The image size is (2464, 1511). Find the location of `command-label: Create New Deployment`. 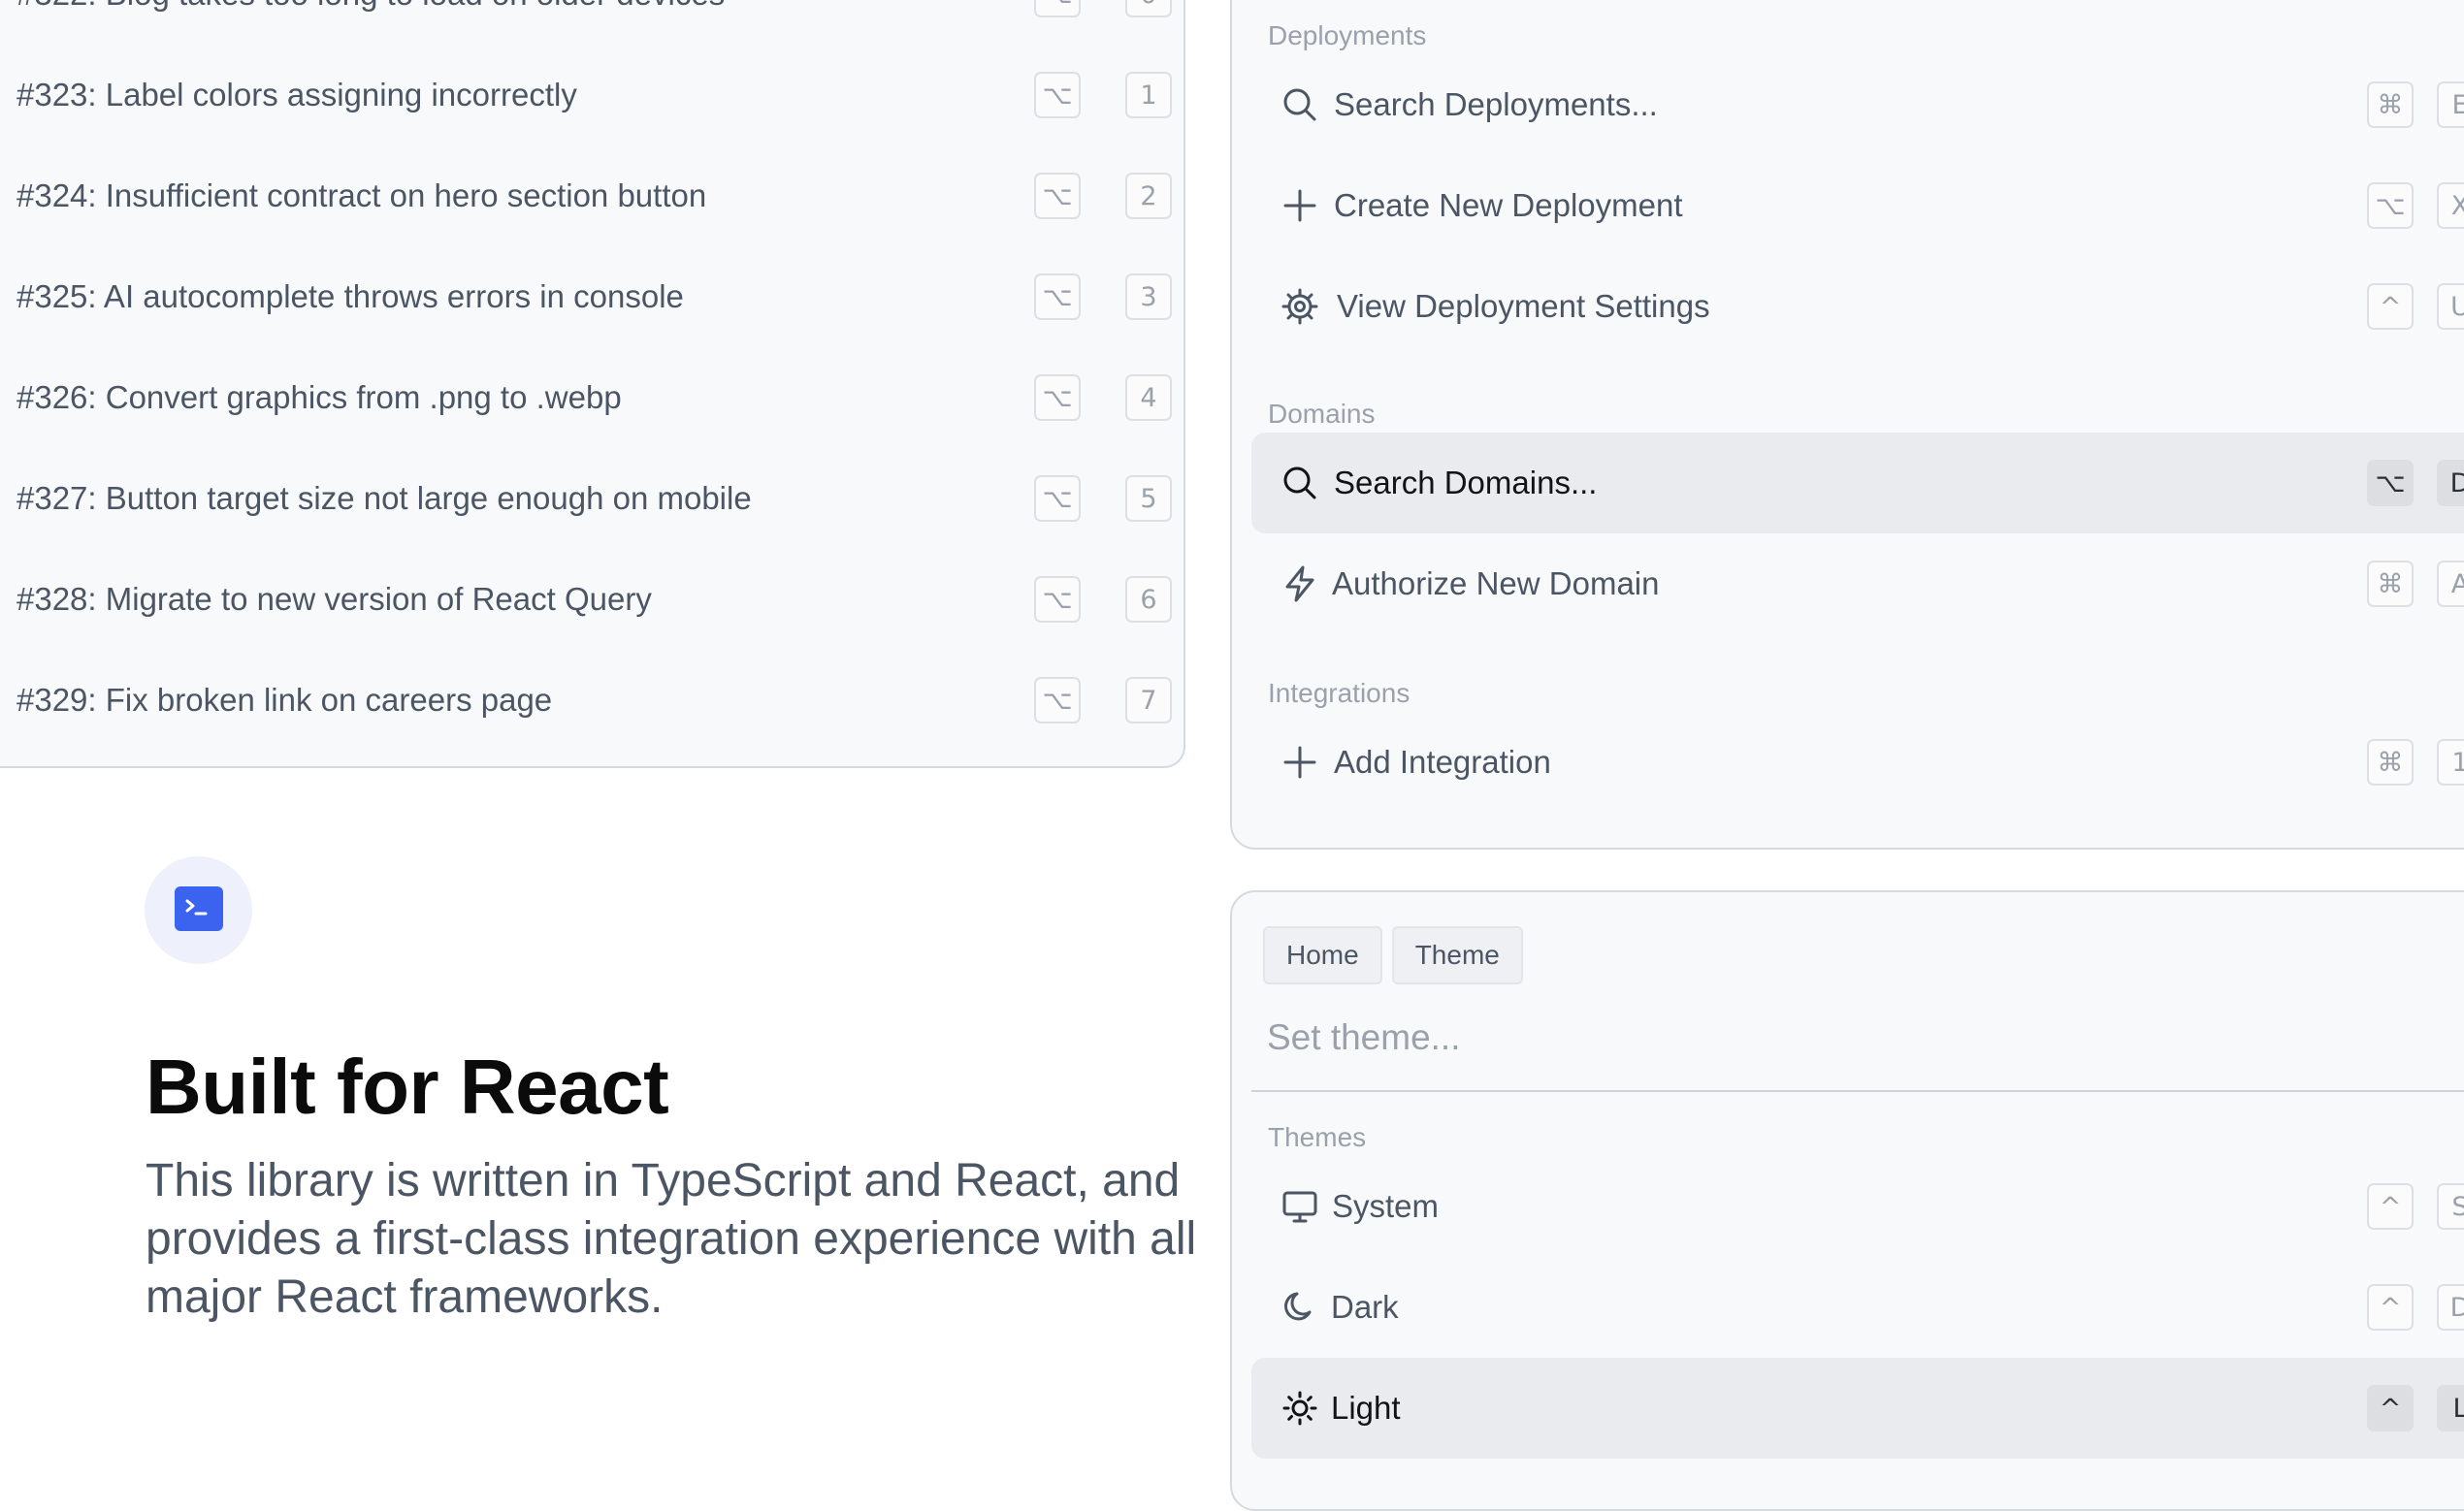

command-label: Create New Deployment is located at coordinates (1509, 205).